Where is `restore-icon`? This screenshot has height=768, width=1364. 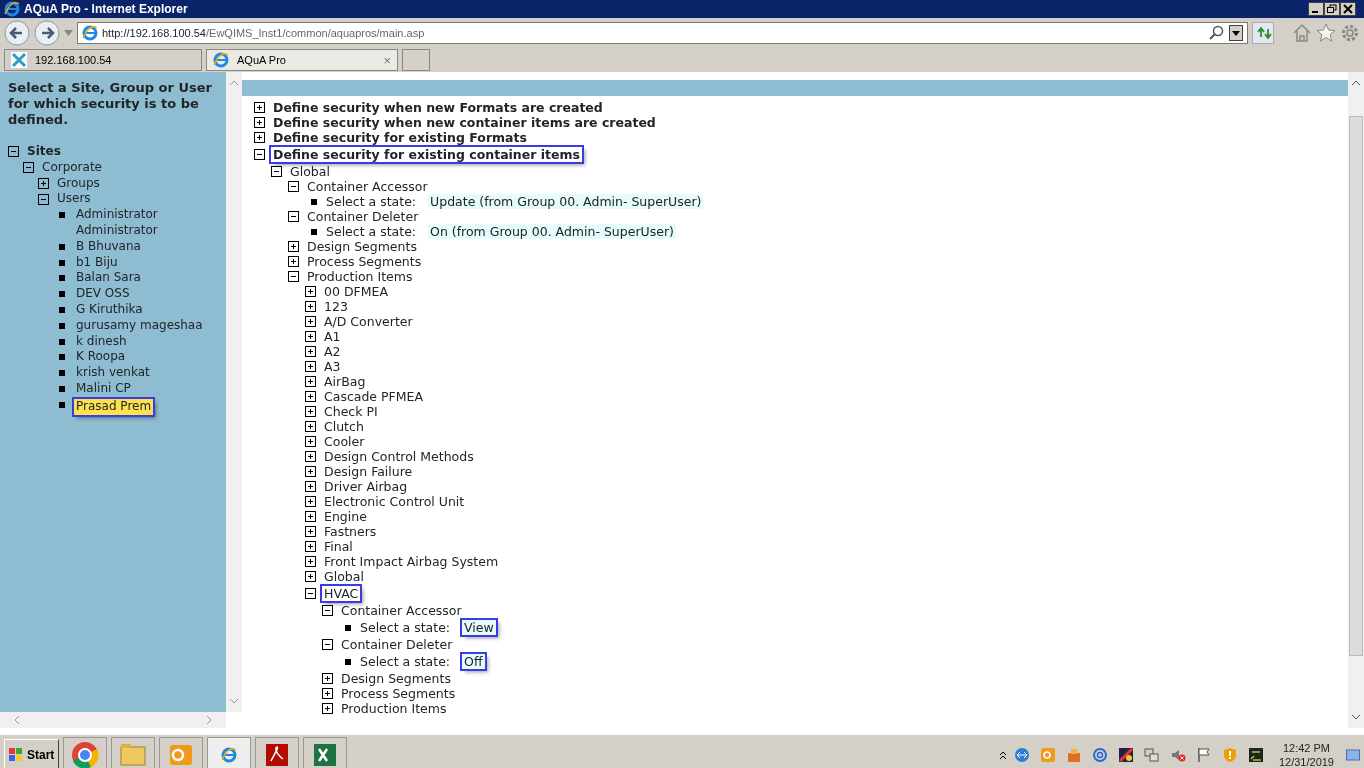 restore-icon is located at coordinates (1332, 9).